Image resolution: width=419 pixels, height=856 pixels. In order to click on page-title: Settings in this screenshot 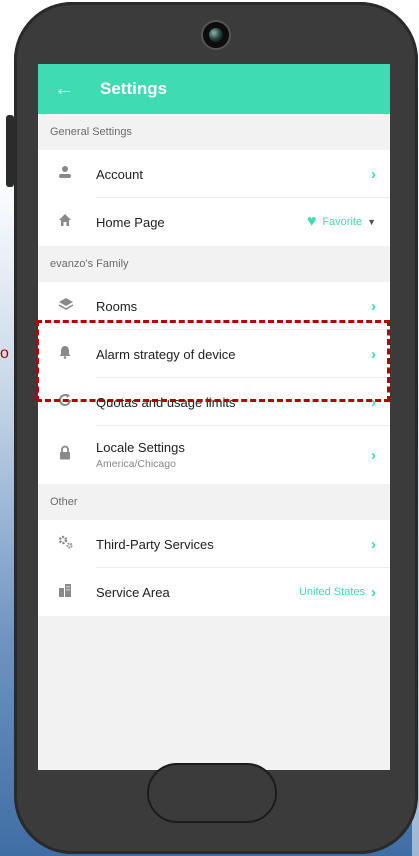, I will do `click(134, 88)`.